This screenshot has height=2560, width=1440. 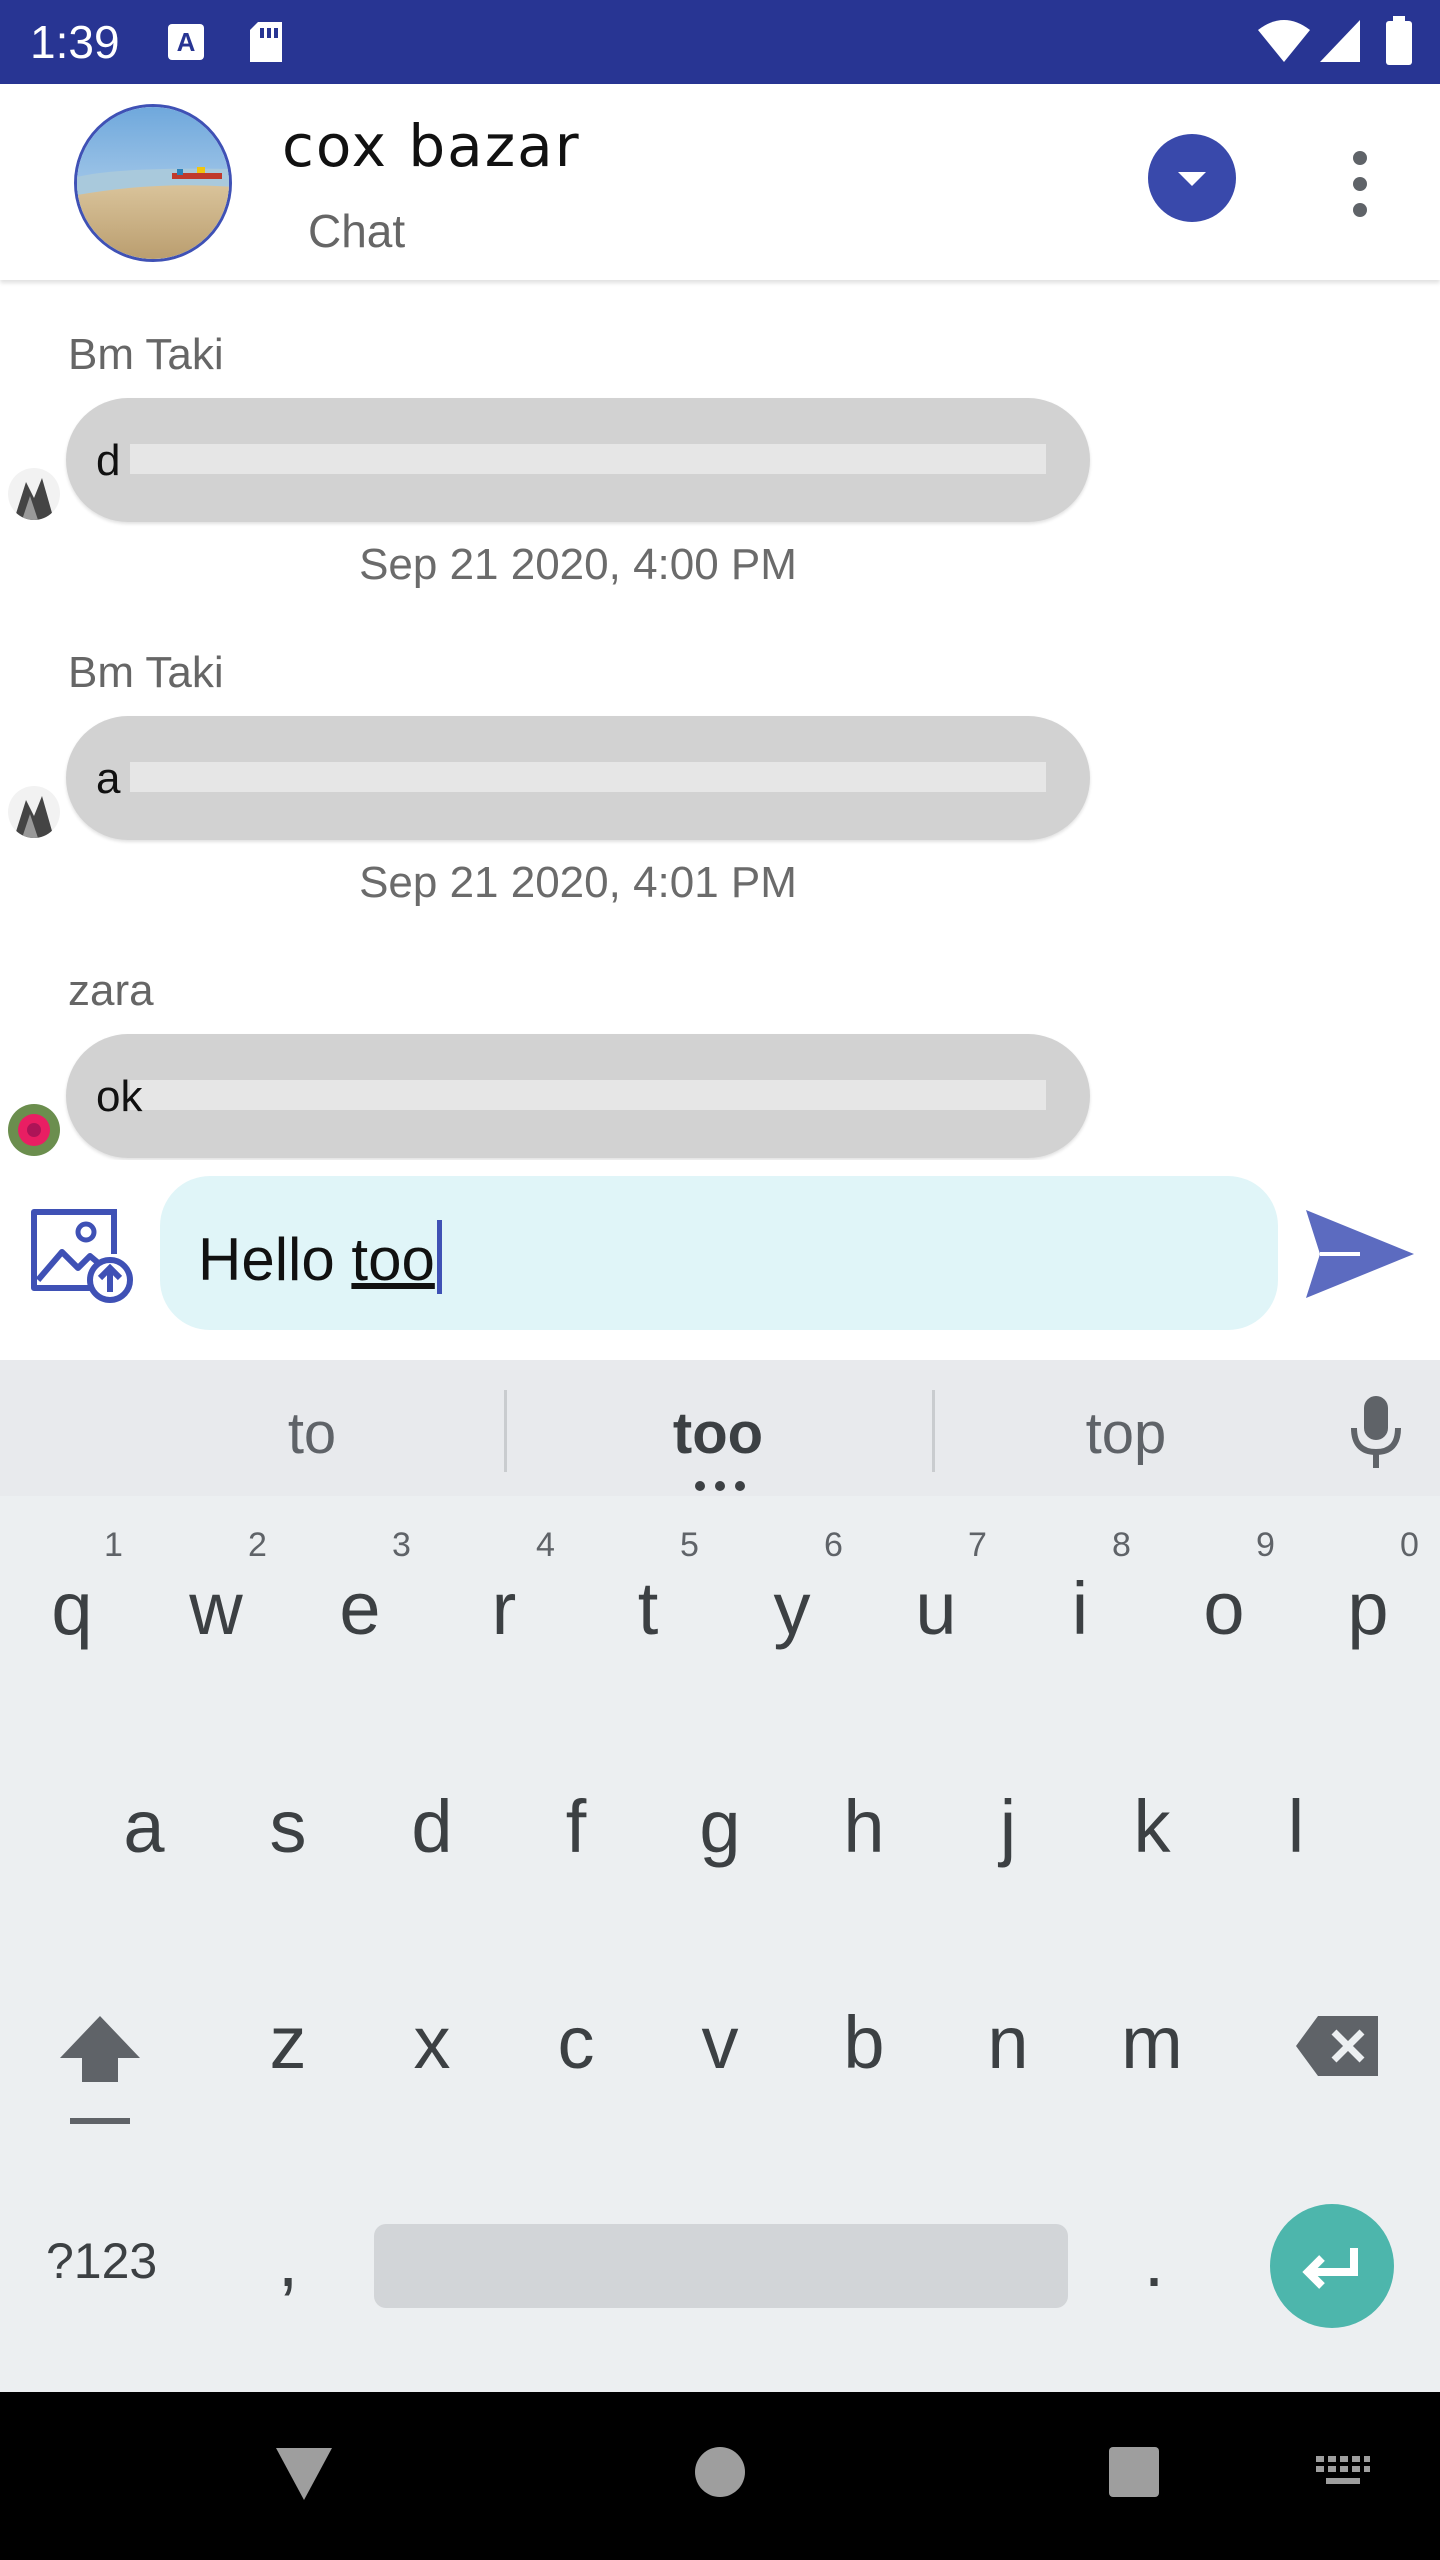 I want to click on message-text: a, so click(x=108, y=778).